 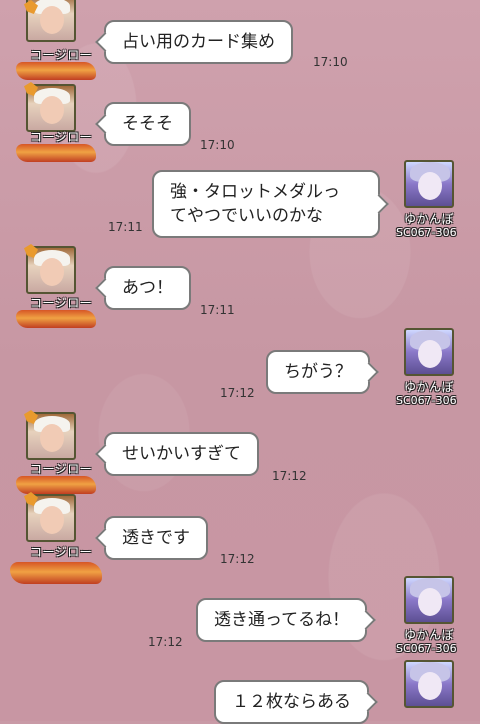 I want to click on message-bubble: 透き通ってるね！, so click(x=282, y=620).